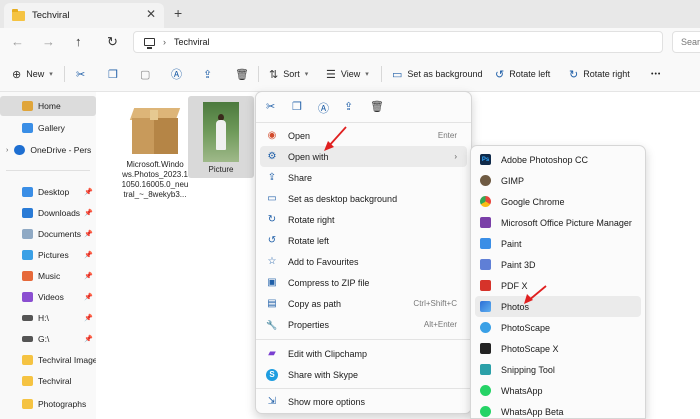  What do you see at coordinates (435, 215) in the screenshot?
I see `annotation-arrows` at bounding box center [435, 215].